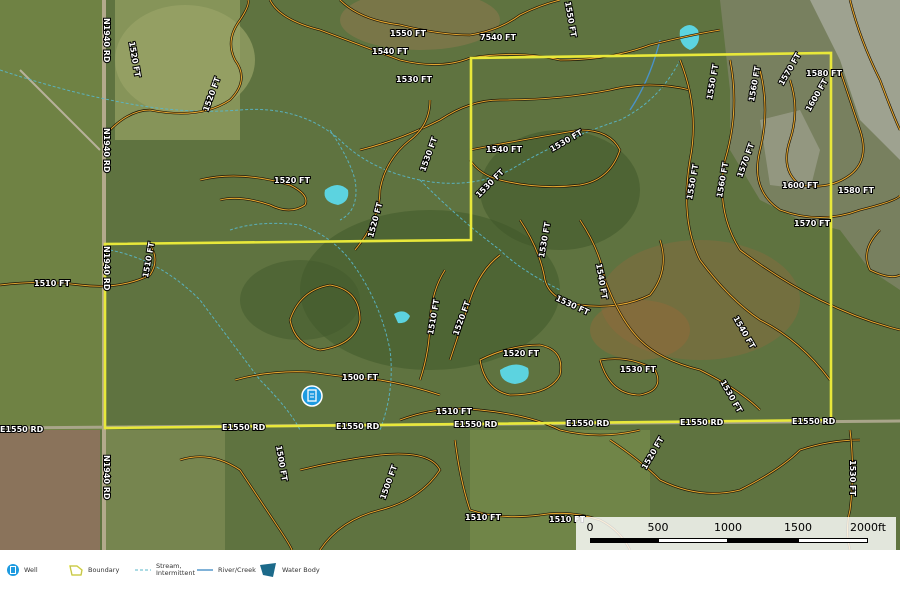 The image size is (900, 598). What do you see at coordinates (312, 396) in the screenshot?
I see `well-marker` at bounding box center [312, 396].